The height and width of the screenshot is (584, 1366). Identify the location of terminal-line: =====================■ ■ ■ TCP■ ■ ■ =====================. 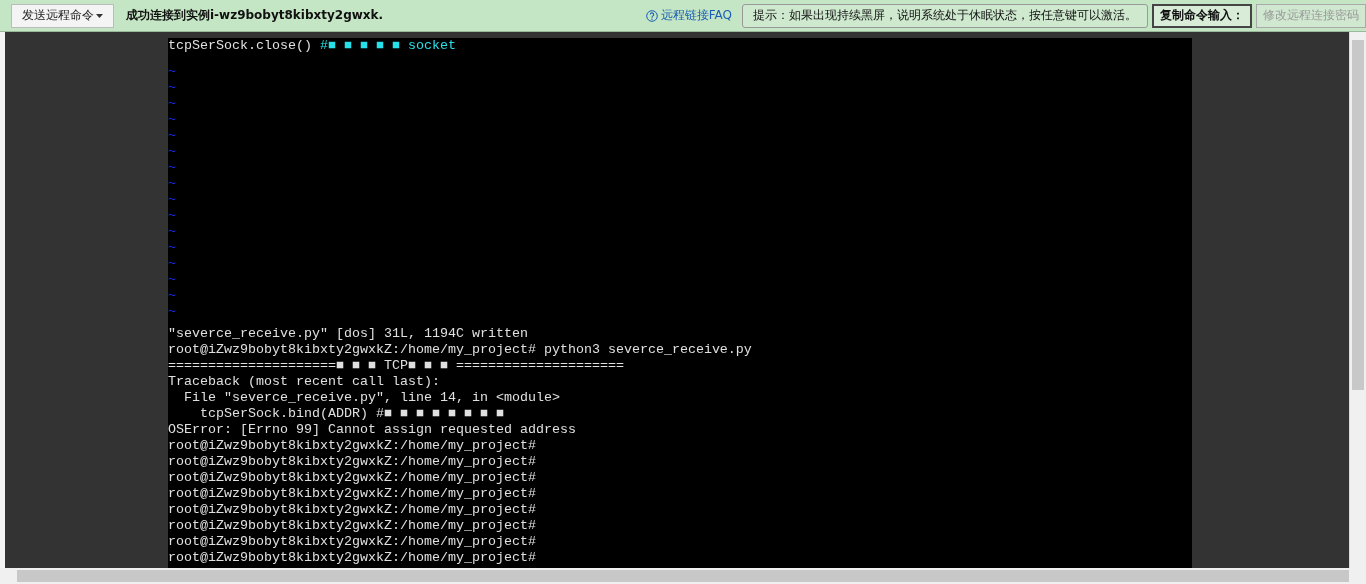
(396, 366).